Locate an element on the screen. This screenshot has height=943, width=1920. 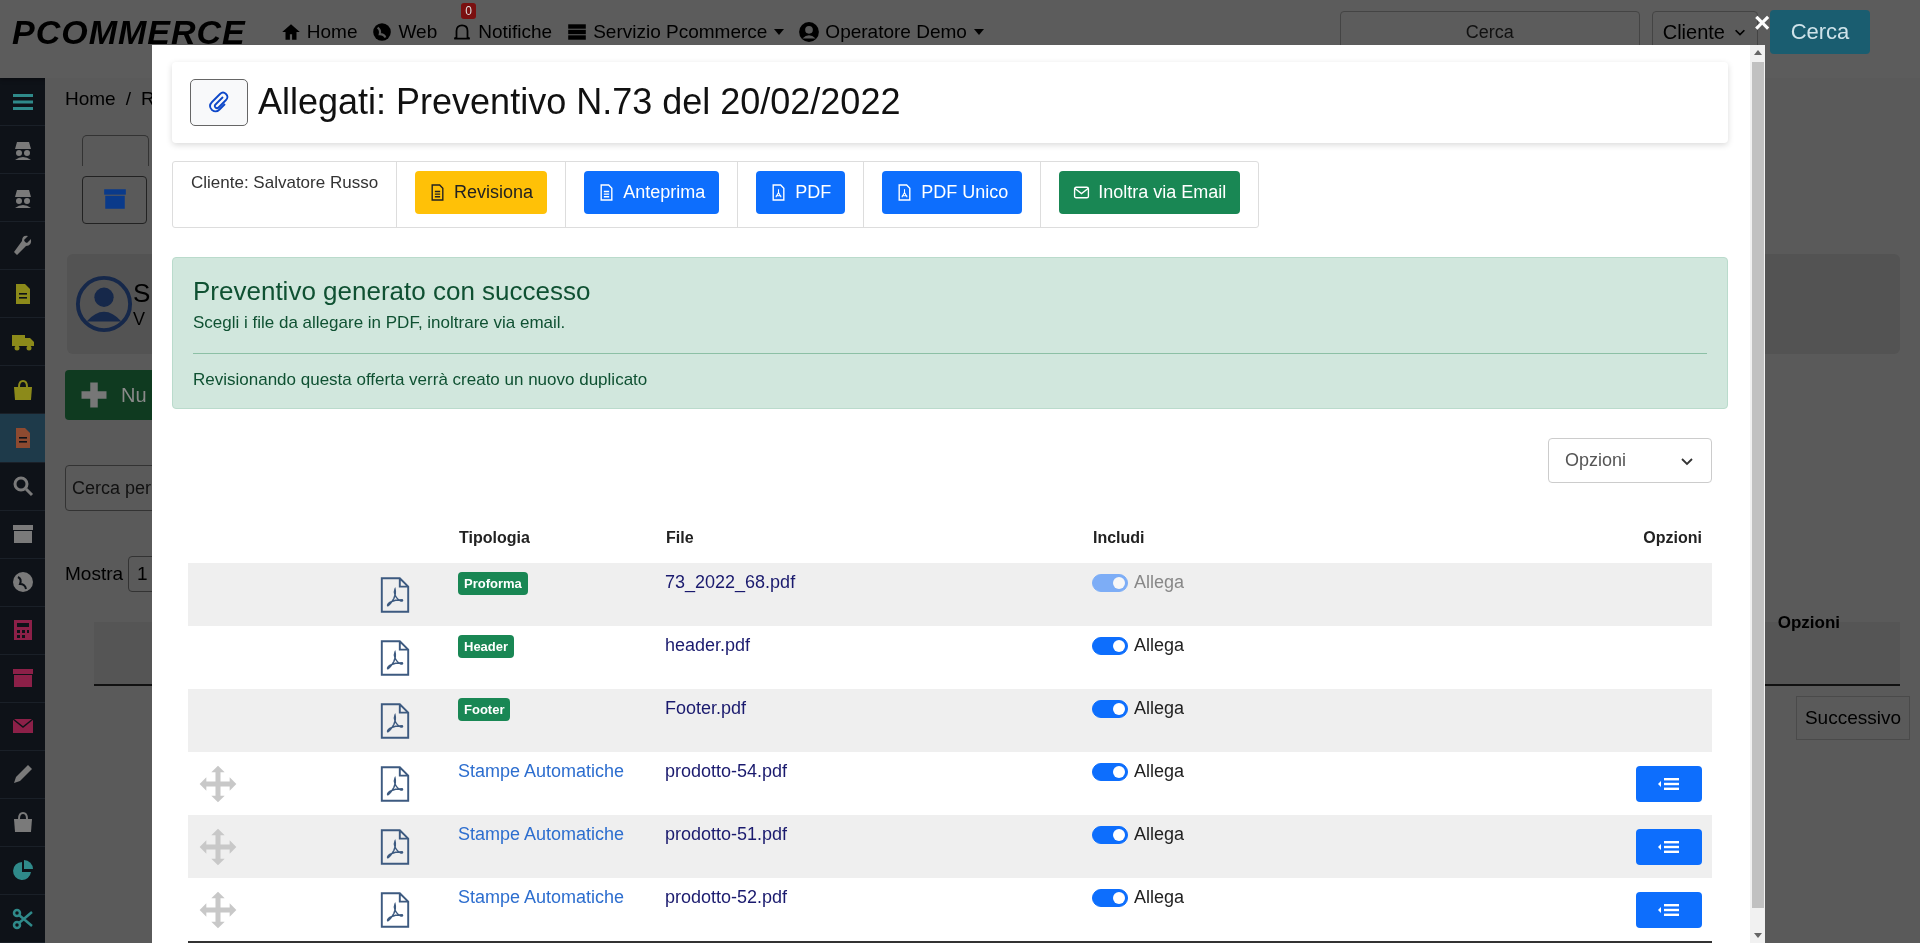
action-button: Inoltra via Email is located at coordinates (1150, 192).